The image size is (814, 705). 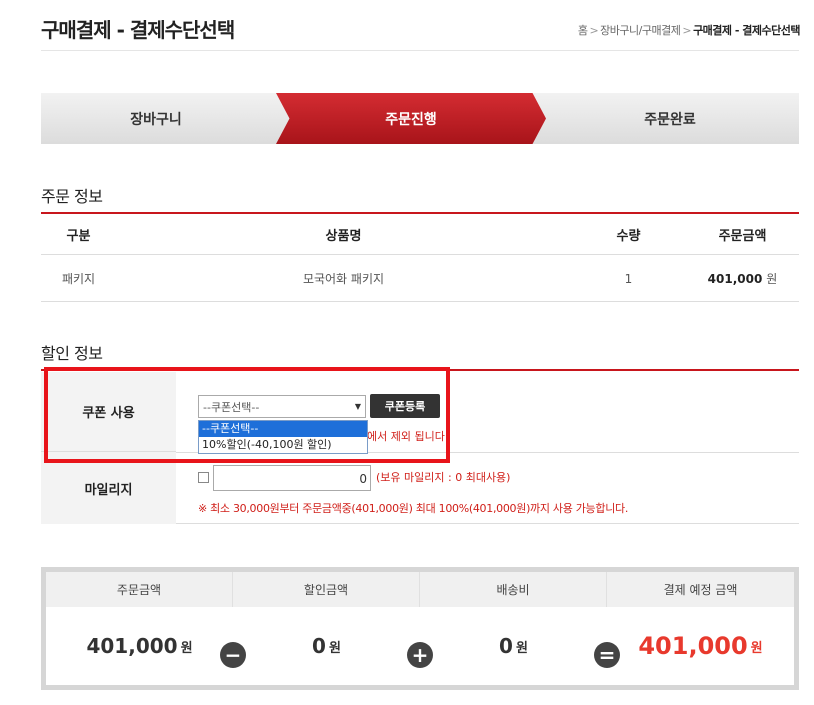 I want to click on step-order-progress-label: 주문진행, so click(x=411, y=119).